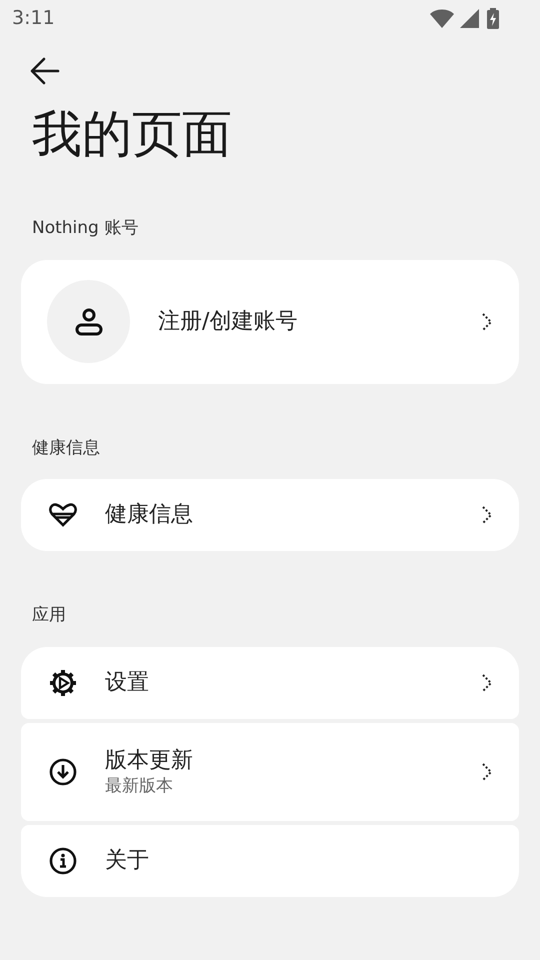 This screenshot has width=540, height=960. Describe the element at coordinates (63, 683) in the screenshot. I see `gear-icon` at that location.